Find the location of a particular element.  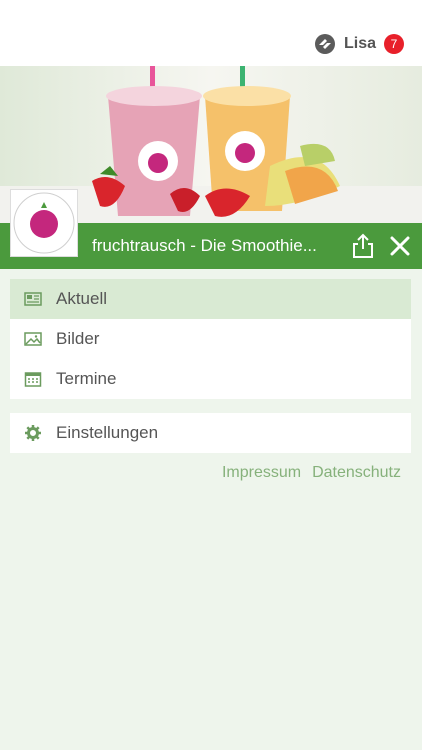

menu-item-label: Bilder is located at coordinates (78, 338).